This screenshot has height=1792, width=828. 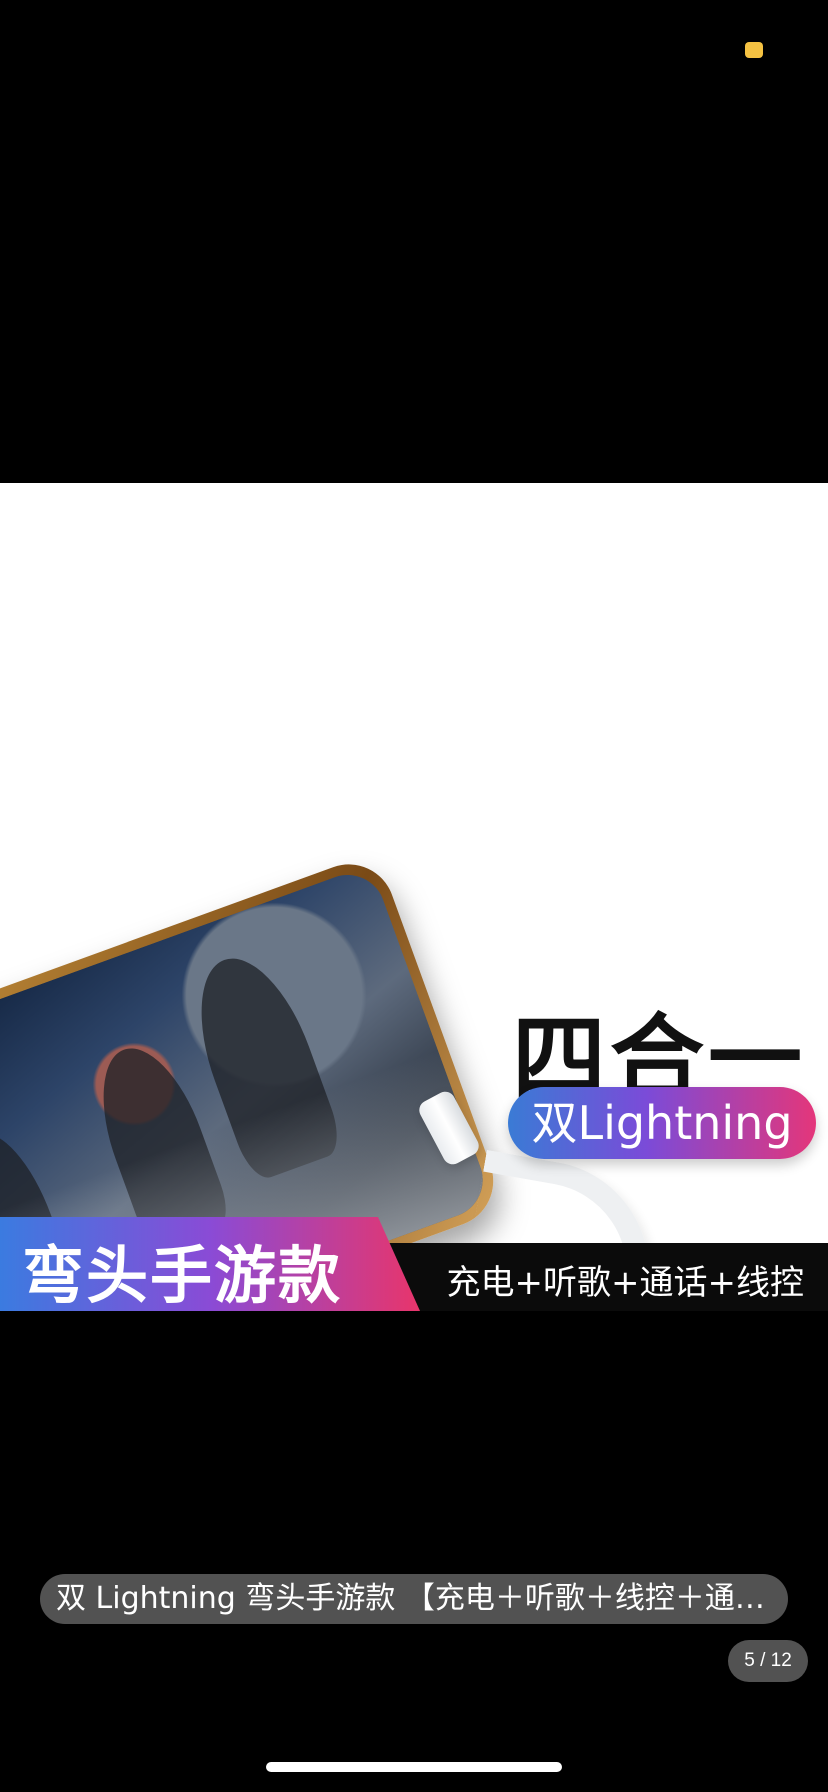 I want to click on status-indicator-dot, so click(x=754, y=50).